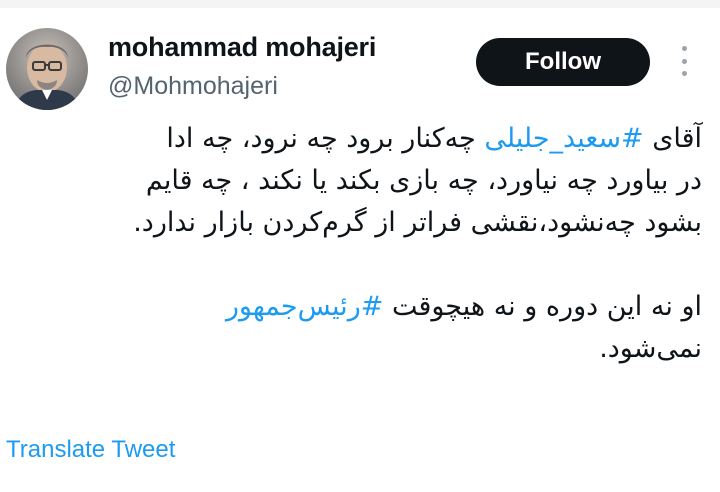 This screenshot has width=720, height=492. What do you see at coordinates (360, 4) in the screenshot?
I see `top-divider` at bounding box center [360, 4].